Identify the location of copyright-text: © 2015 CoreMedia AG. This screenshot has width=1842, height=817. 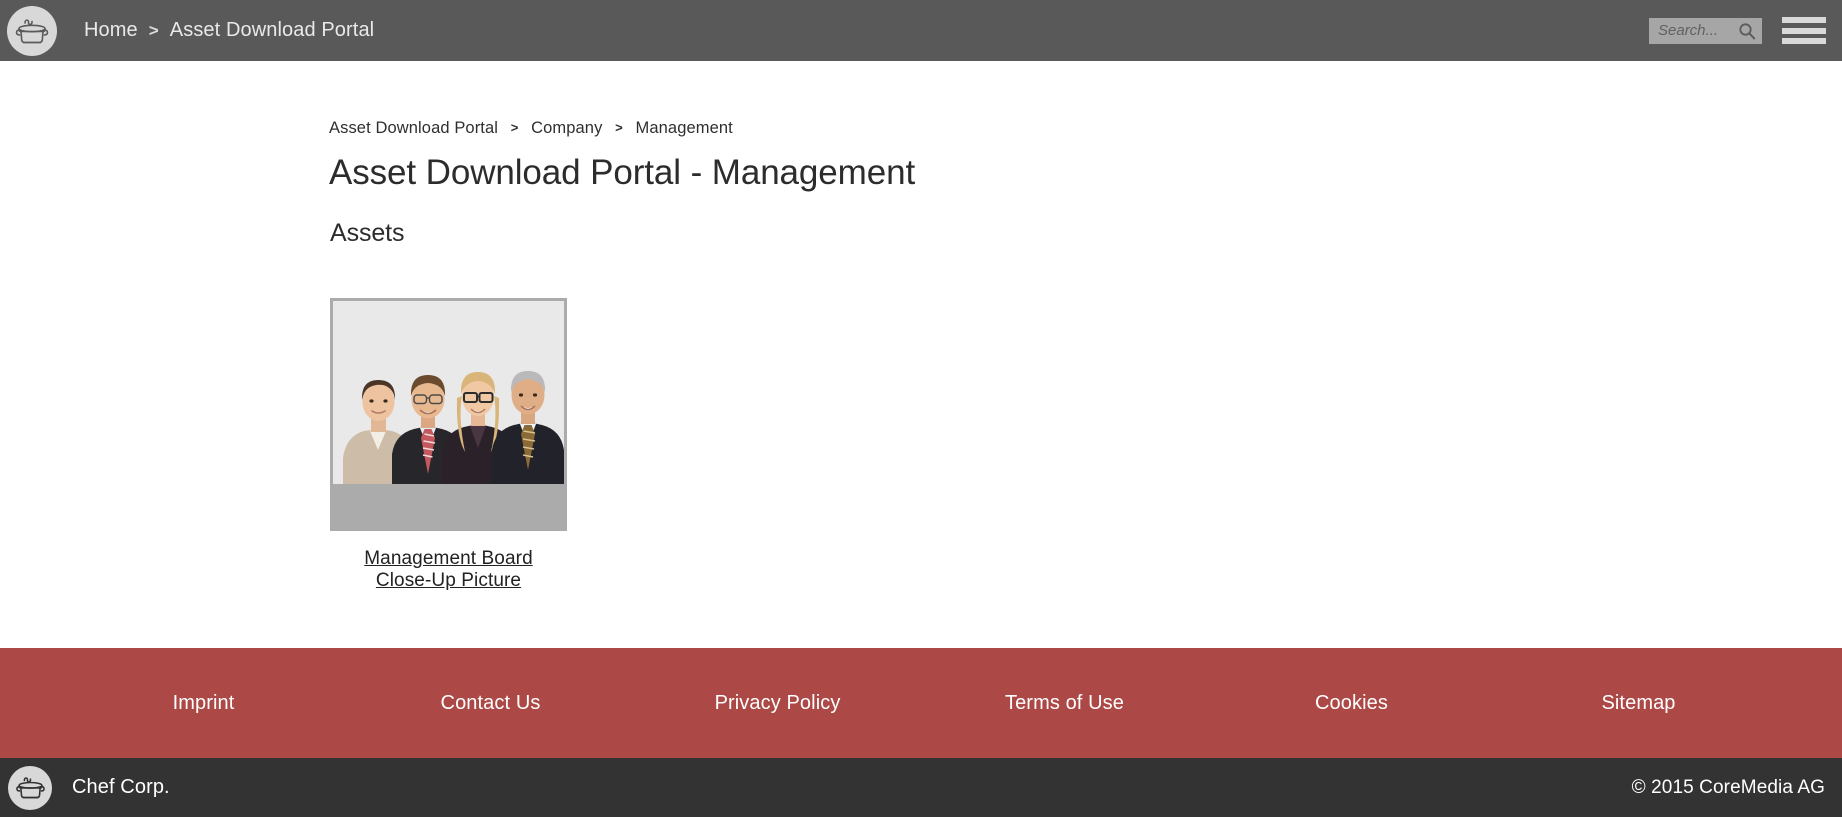
(1728, 787).